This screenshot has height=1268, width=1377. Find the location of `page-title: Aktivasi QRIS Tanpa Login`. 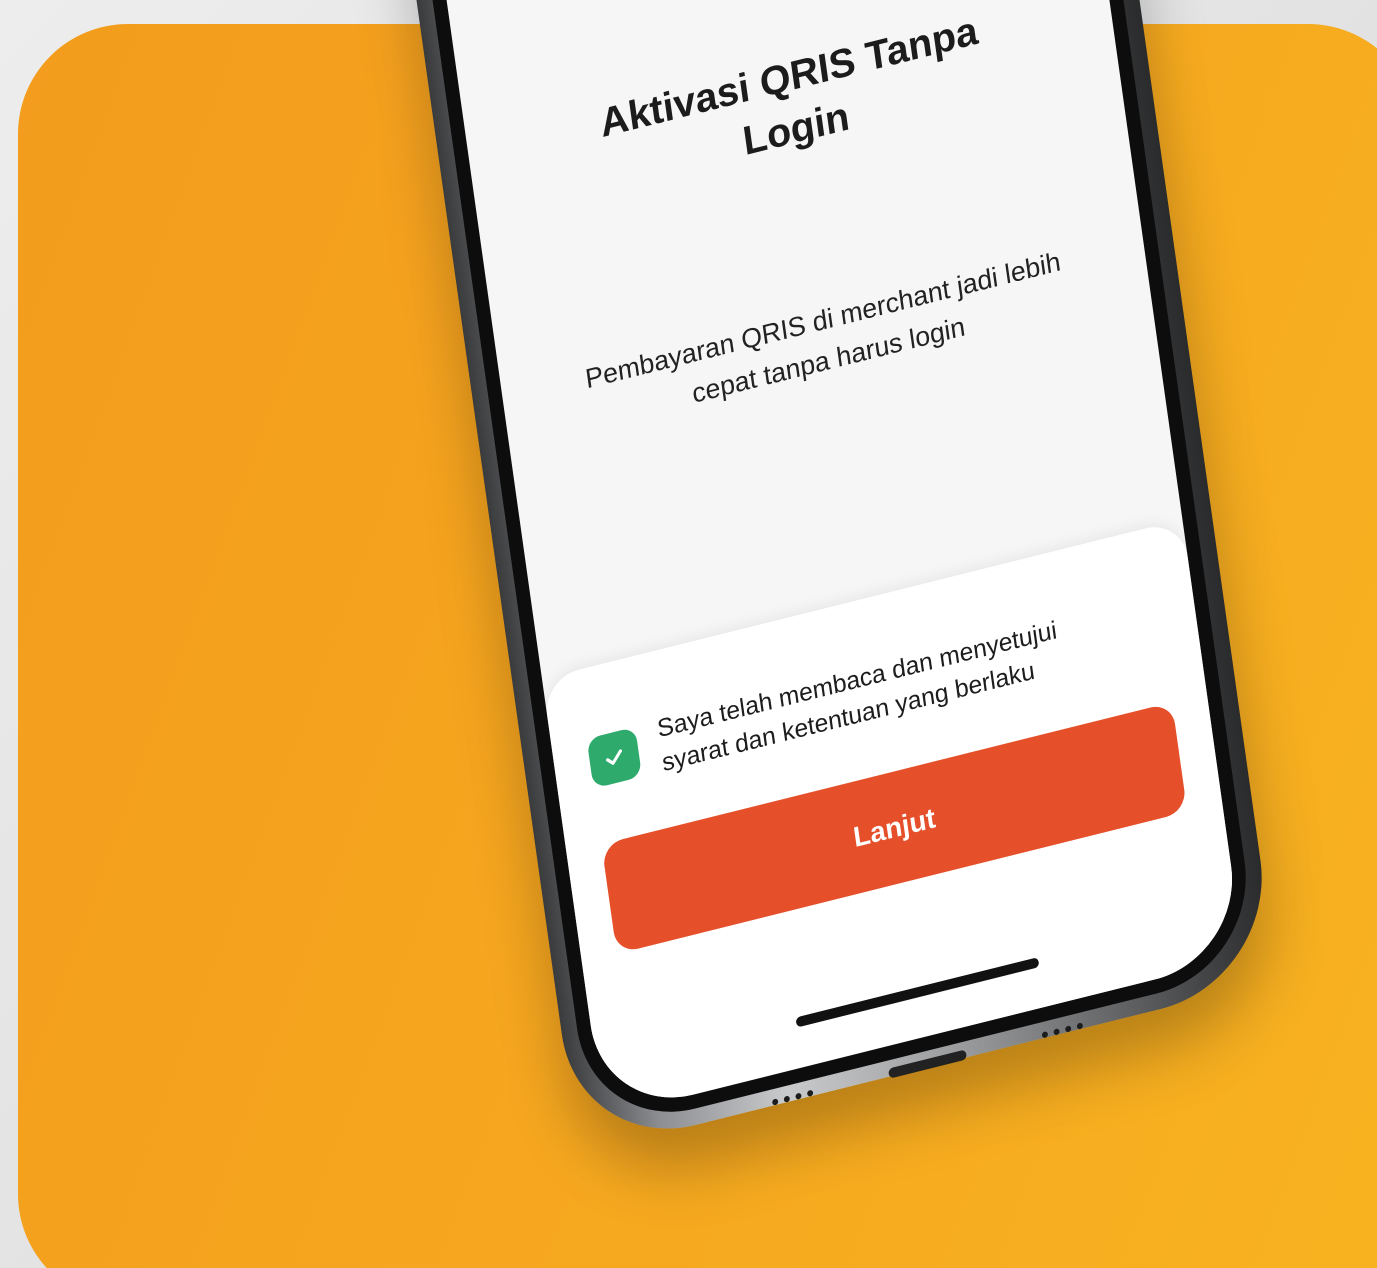

page-title: Aktivasi QRIS Tanpa Login is located at coordinates (792, 117).